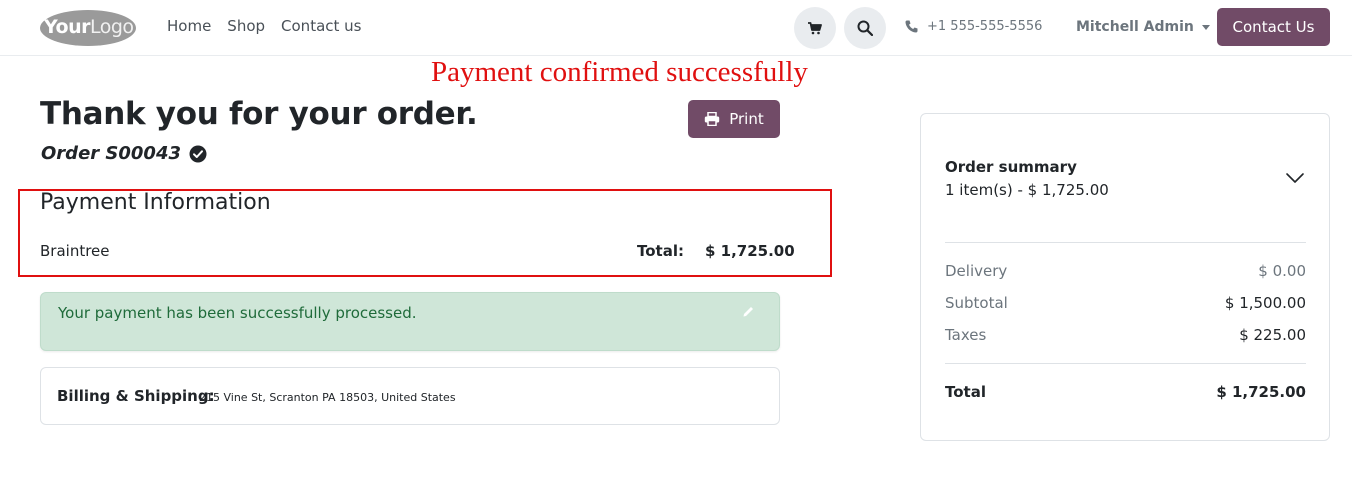 Image resolution: width=1352 pixels, height=496 pixels. I want to click on logo-text: YourLogo, so click(89, 27).